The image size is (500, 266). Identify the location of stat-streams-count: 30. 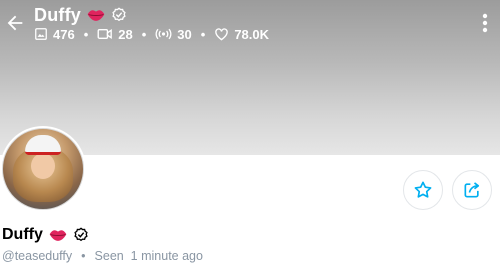
(184, 34).